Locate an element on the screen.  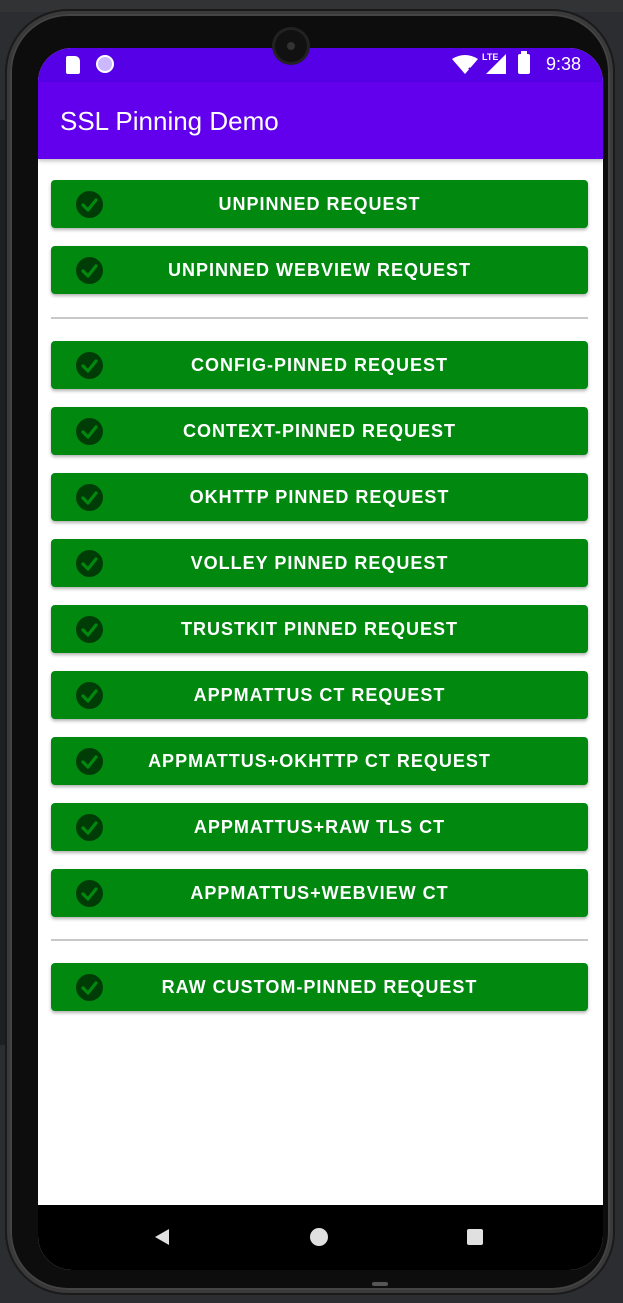
home-icon is located at coordinates (319, 1237).